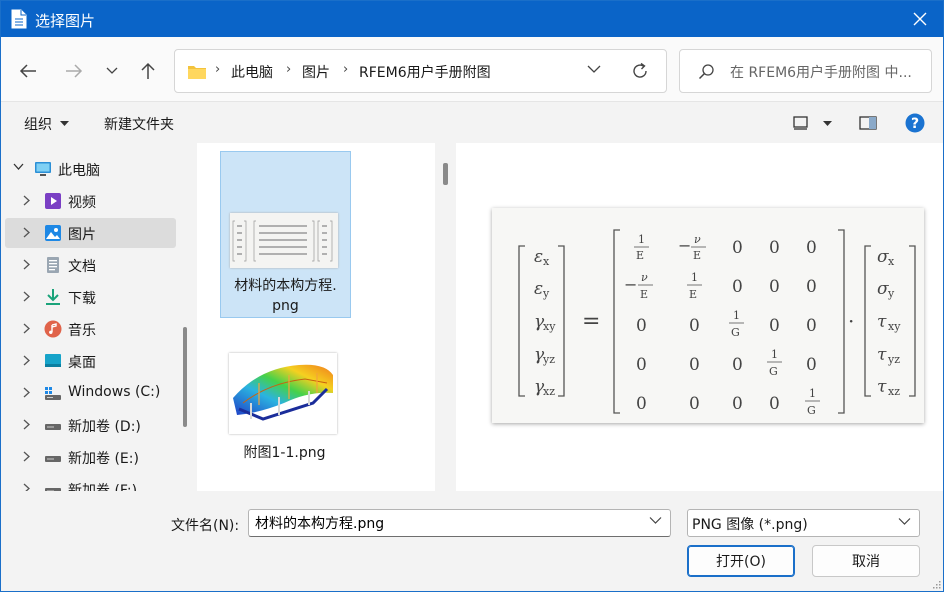 Image resolution: width=944 pixels, height=592 pixels. Describe the element at coordinates (82, 203) in the screenshot. I see `sidebar-item-label: 视频` at that location.